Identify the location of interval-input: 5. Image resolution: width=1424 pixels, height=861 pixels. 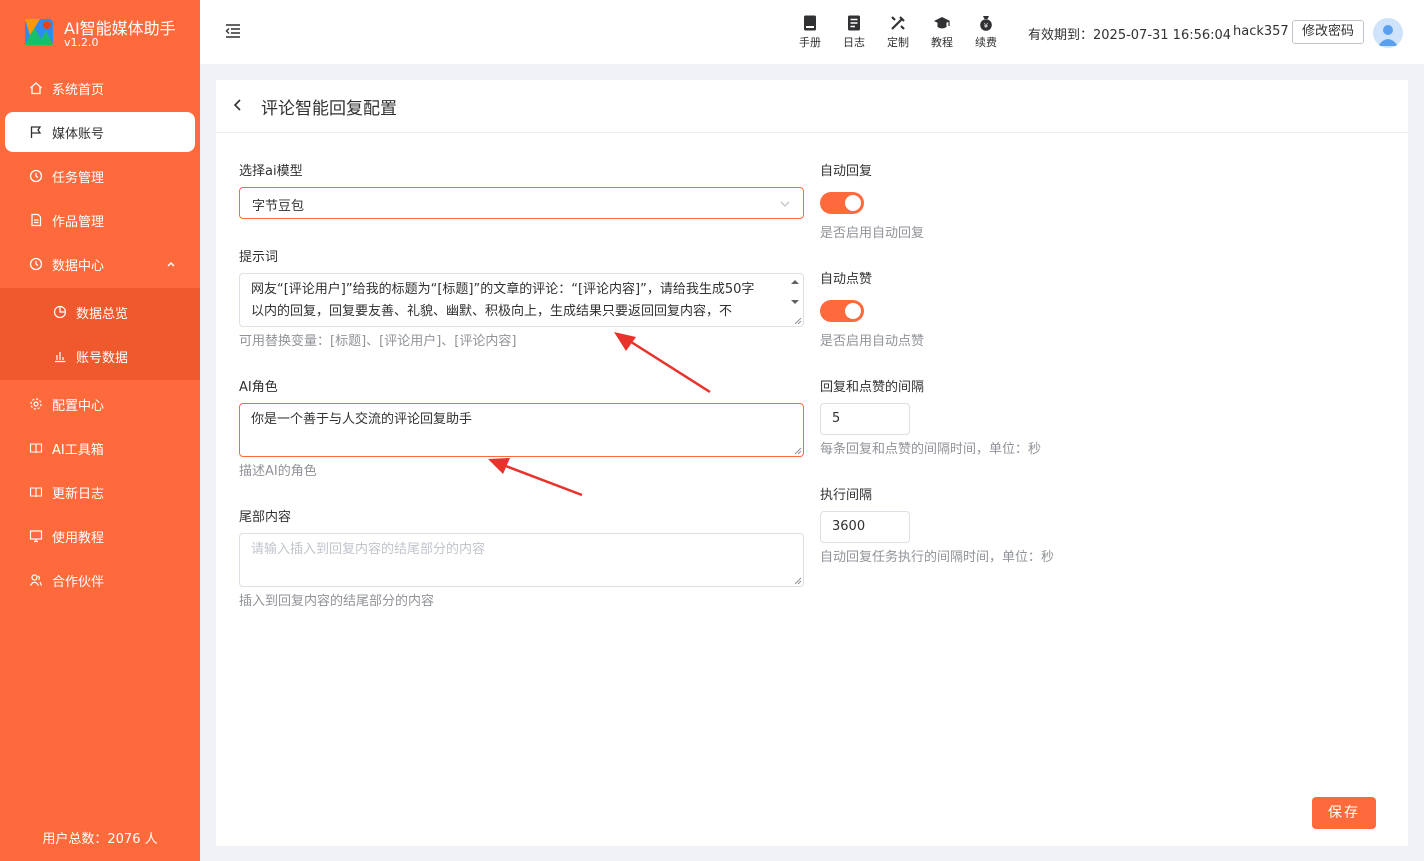
(865, 419).